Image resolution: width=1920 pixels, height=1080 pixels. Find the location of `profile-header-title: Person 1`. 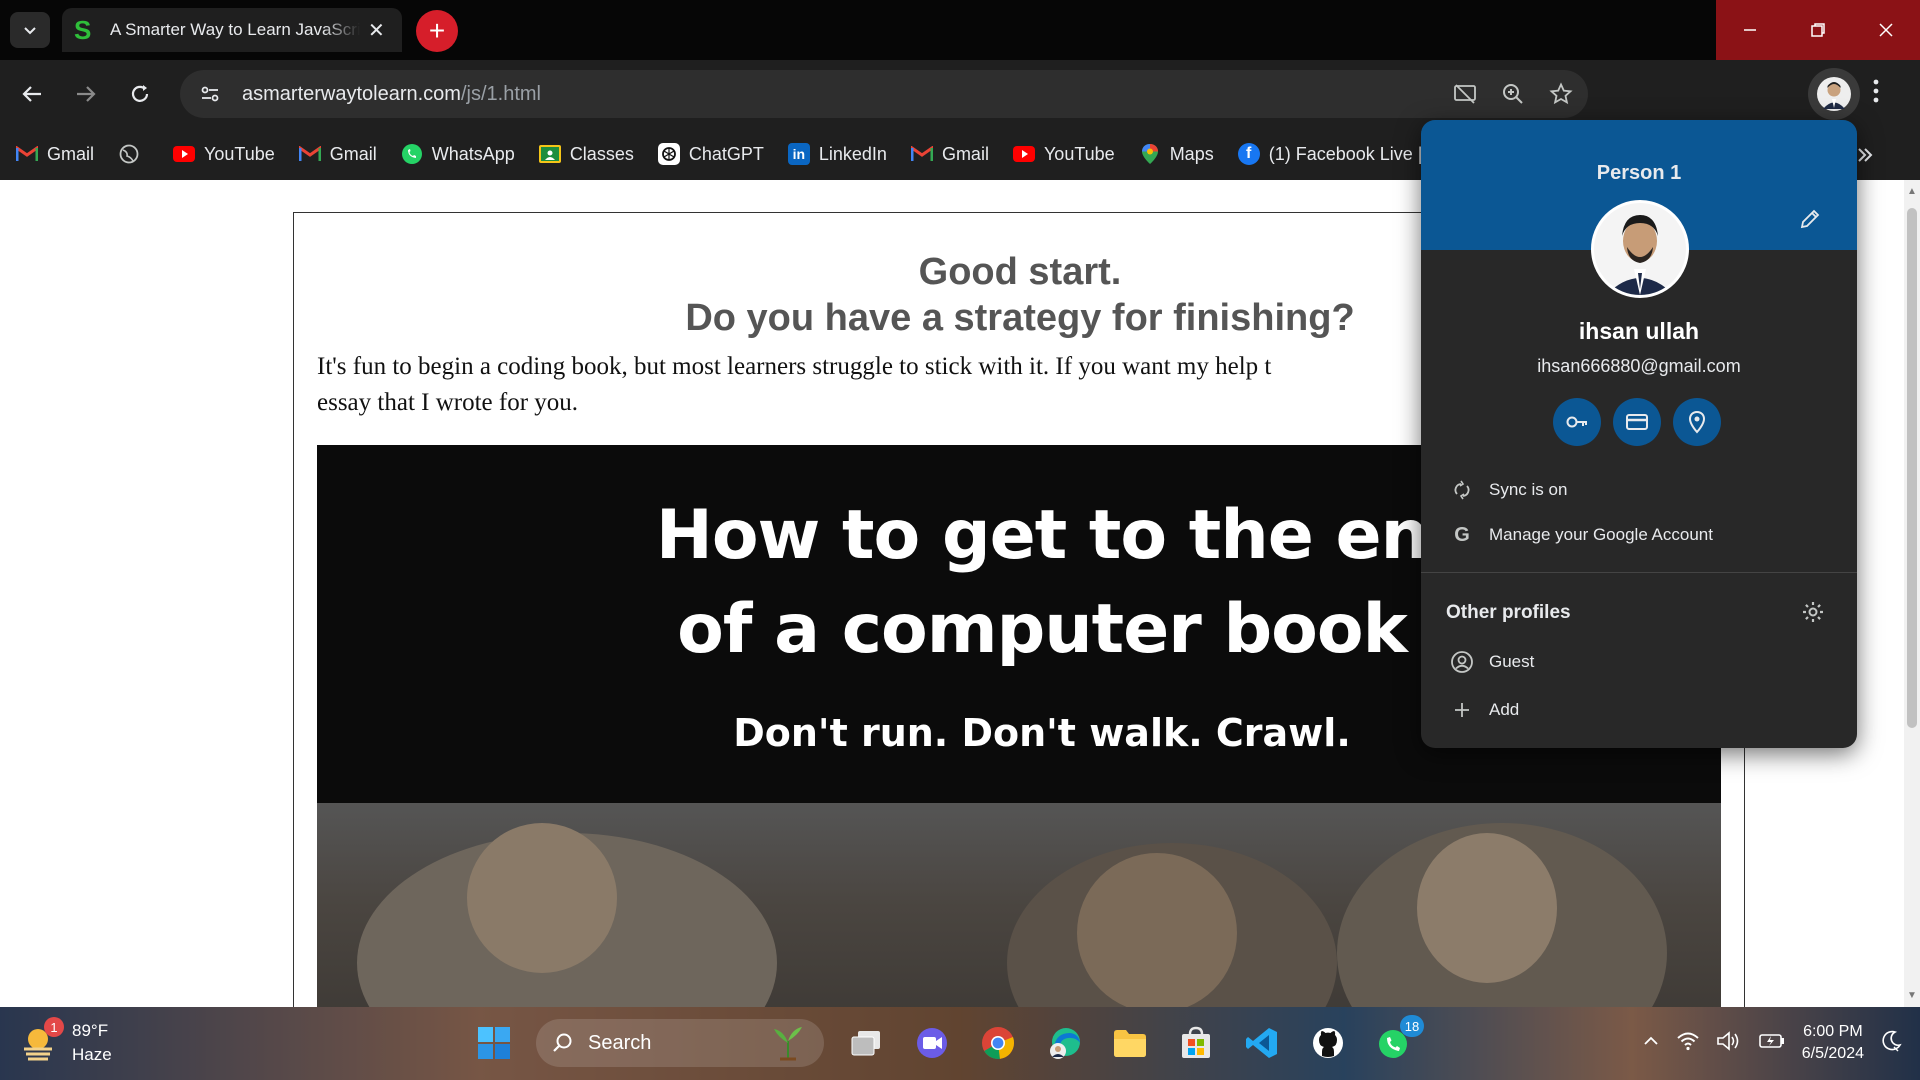

profile-header-title: Person 1 is located at coordinates (1639, 173).